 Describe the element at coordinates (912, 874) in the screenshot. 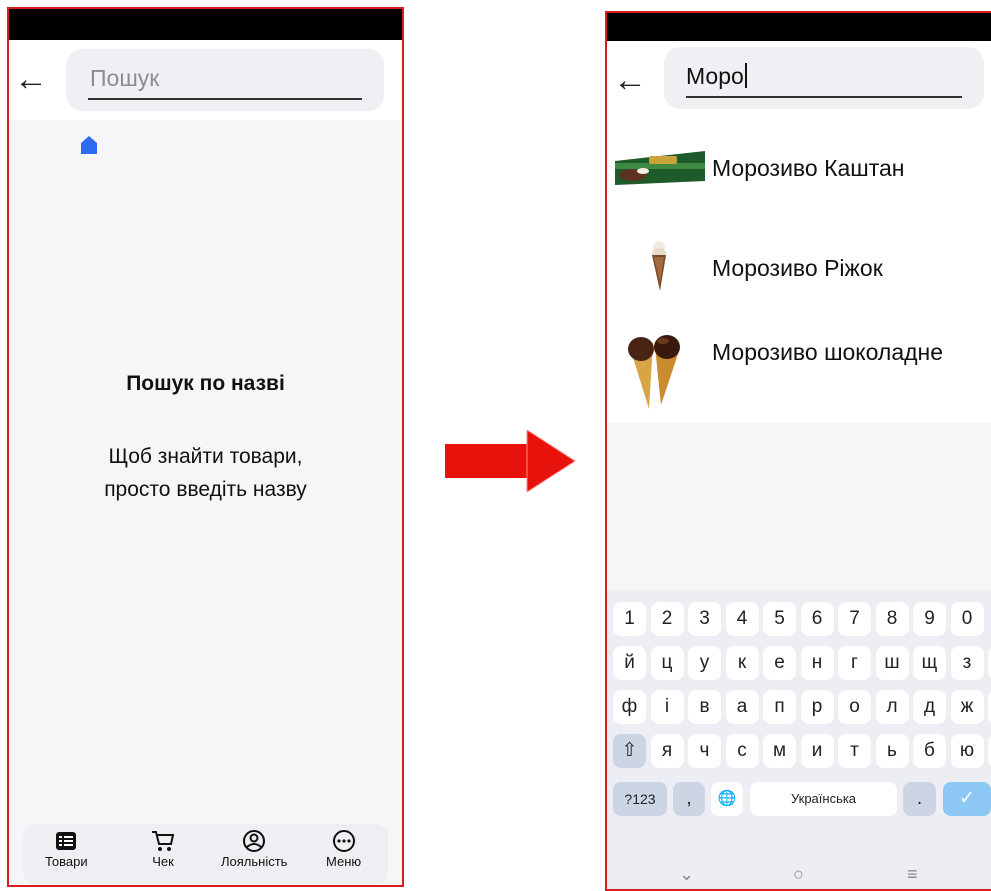

I see `recents-icon: ≡` at that location.